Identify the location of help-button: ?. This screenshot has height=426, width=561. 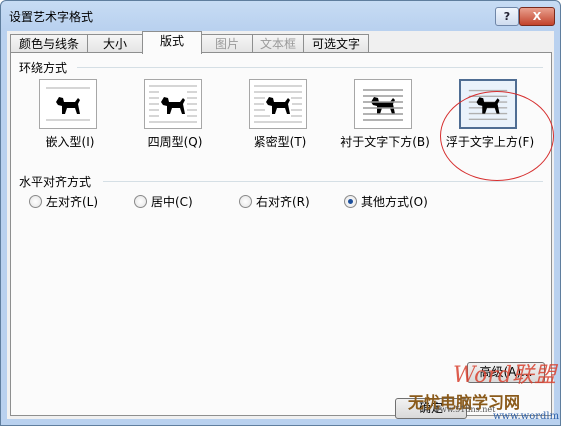
(507, 16).